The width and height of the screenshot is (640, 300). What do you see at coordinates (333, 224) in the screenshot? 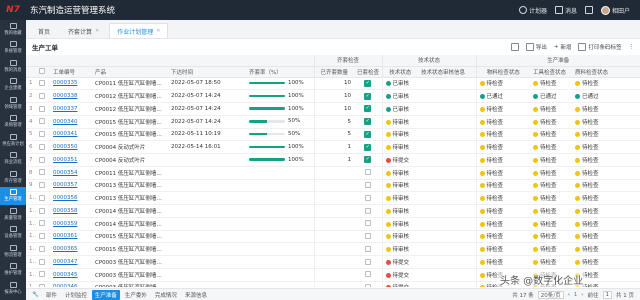
I see `table-row: 12 0000359 CP0014 低压缸汽缸侧墙6... 待审核 待检查 待检查 待检查` at bounding box center [333, 224].